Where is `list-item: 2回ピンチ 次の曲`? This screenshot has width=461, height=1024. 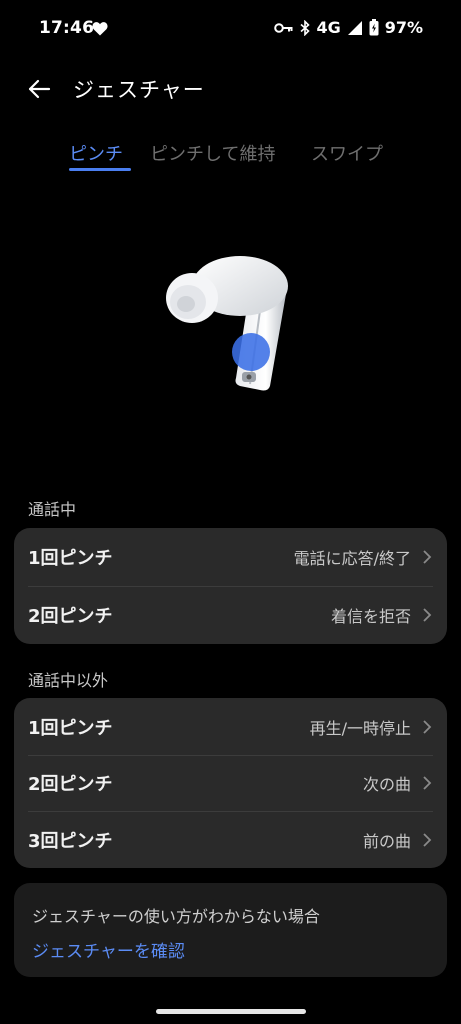 list-item: 2回ピンチ 次の曲 is located at coordinates (230, 783).